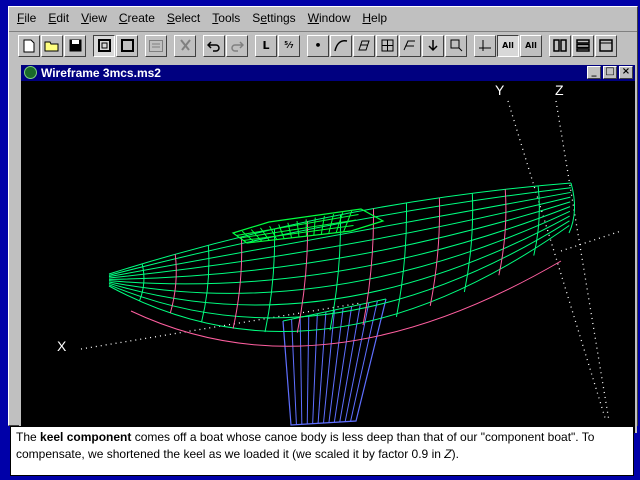 This screenshot has height=480, width=640. I want to click on curve-icon, so click(341, 46).